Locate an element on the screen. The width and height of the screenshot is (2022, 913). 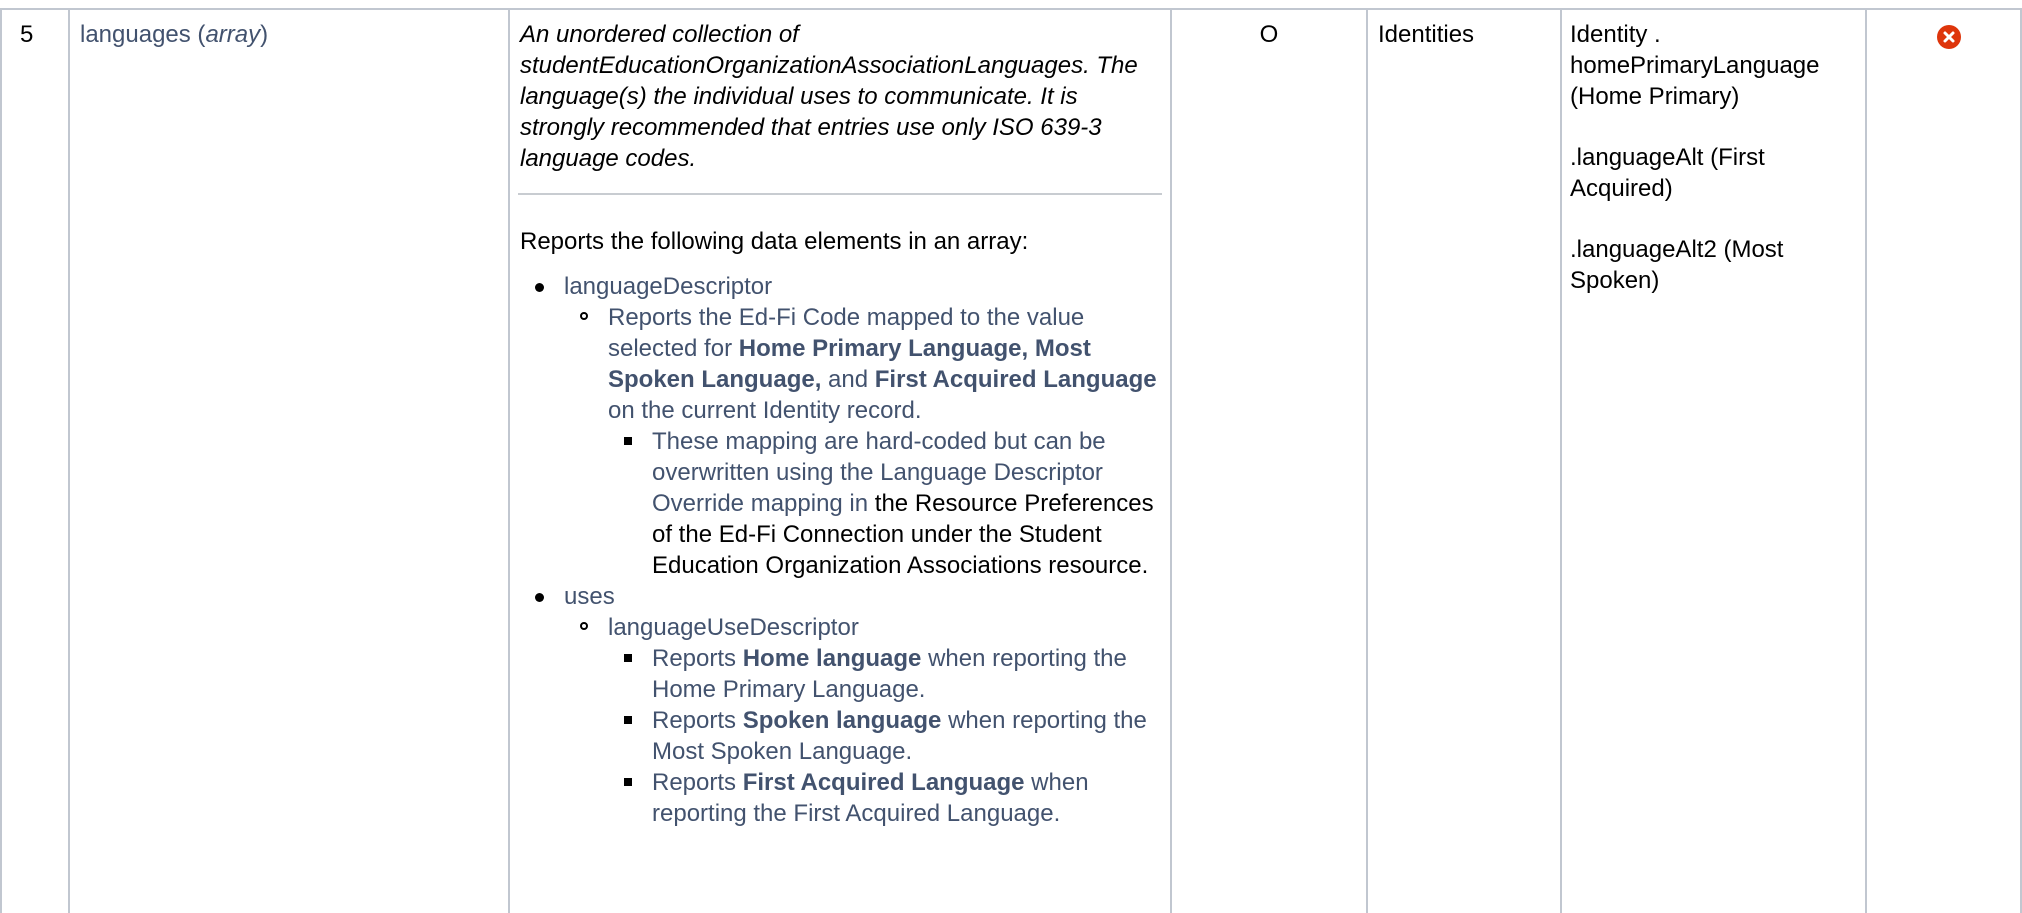
mapping-line: .languageAlt (First Acquired) is located at coordinates (1667, 173).